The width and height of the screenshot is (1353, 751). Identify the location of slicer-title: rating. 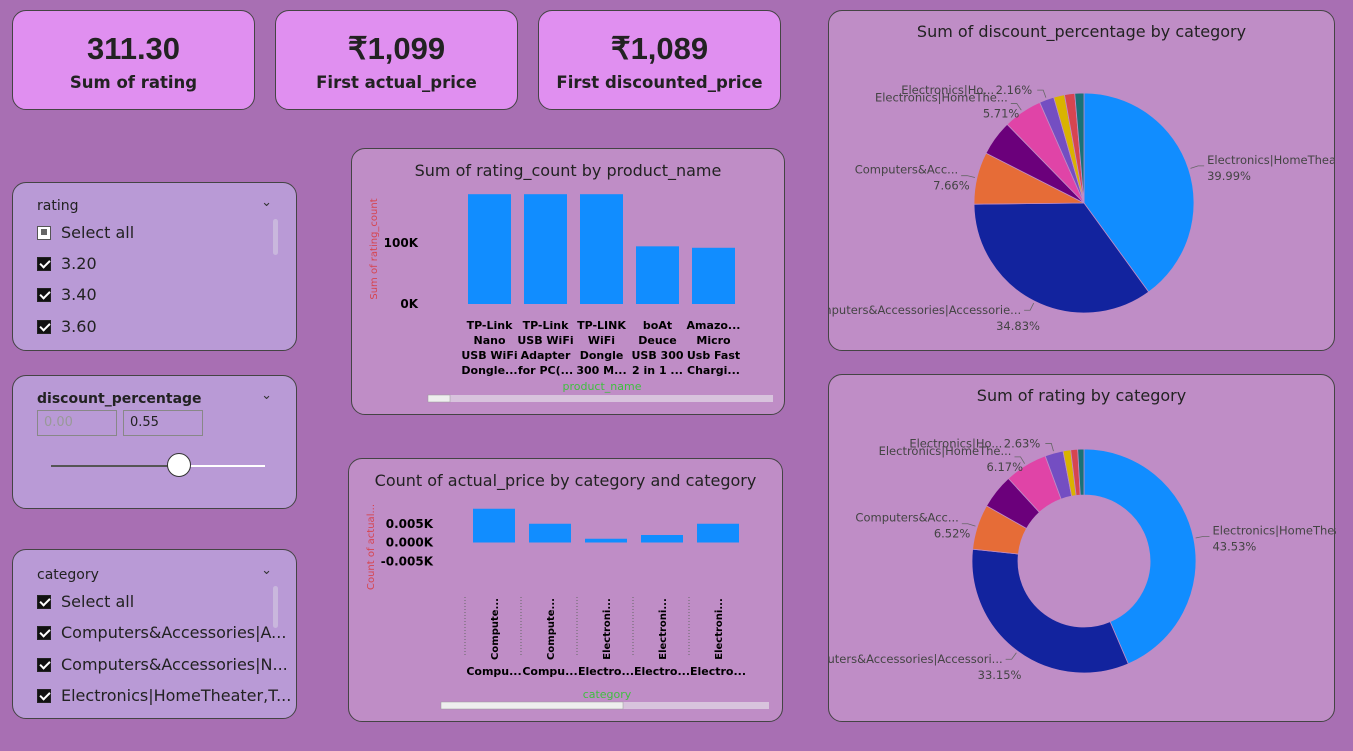
(58, 206).